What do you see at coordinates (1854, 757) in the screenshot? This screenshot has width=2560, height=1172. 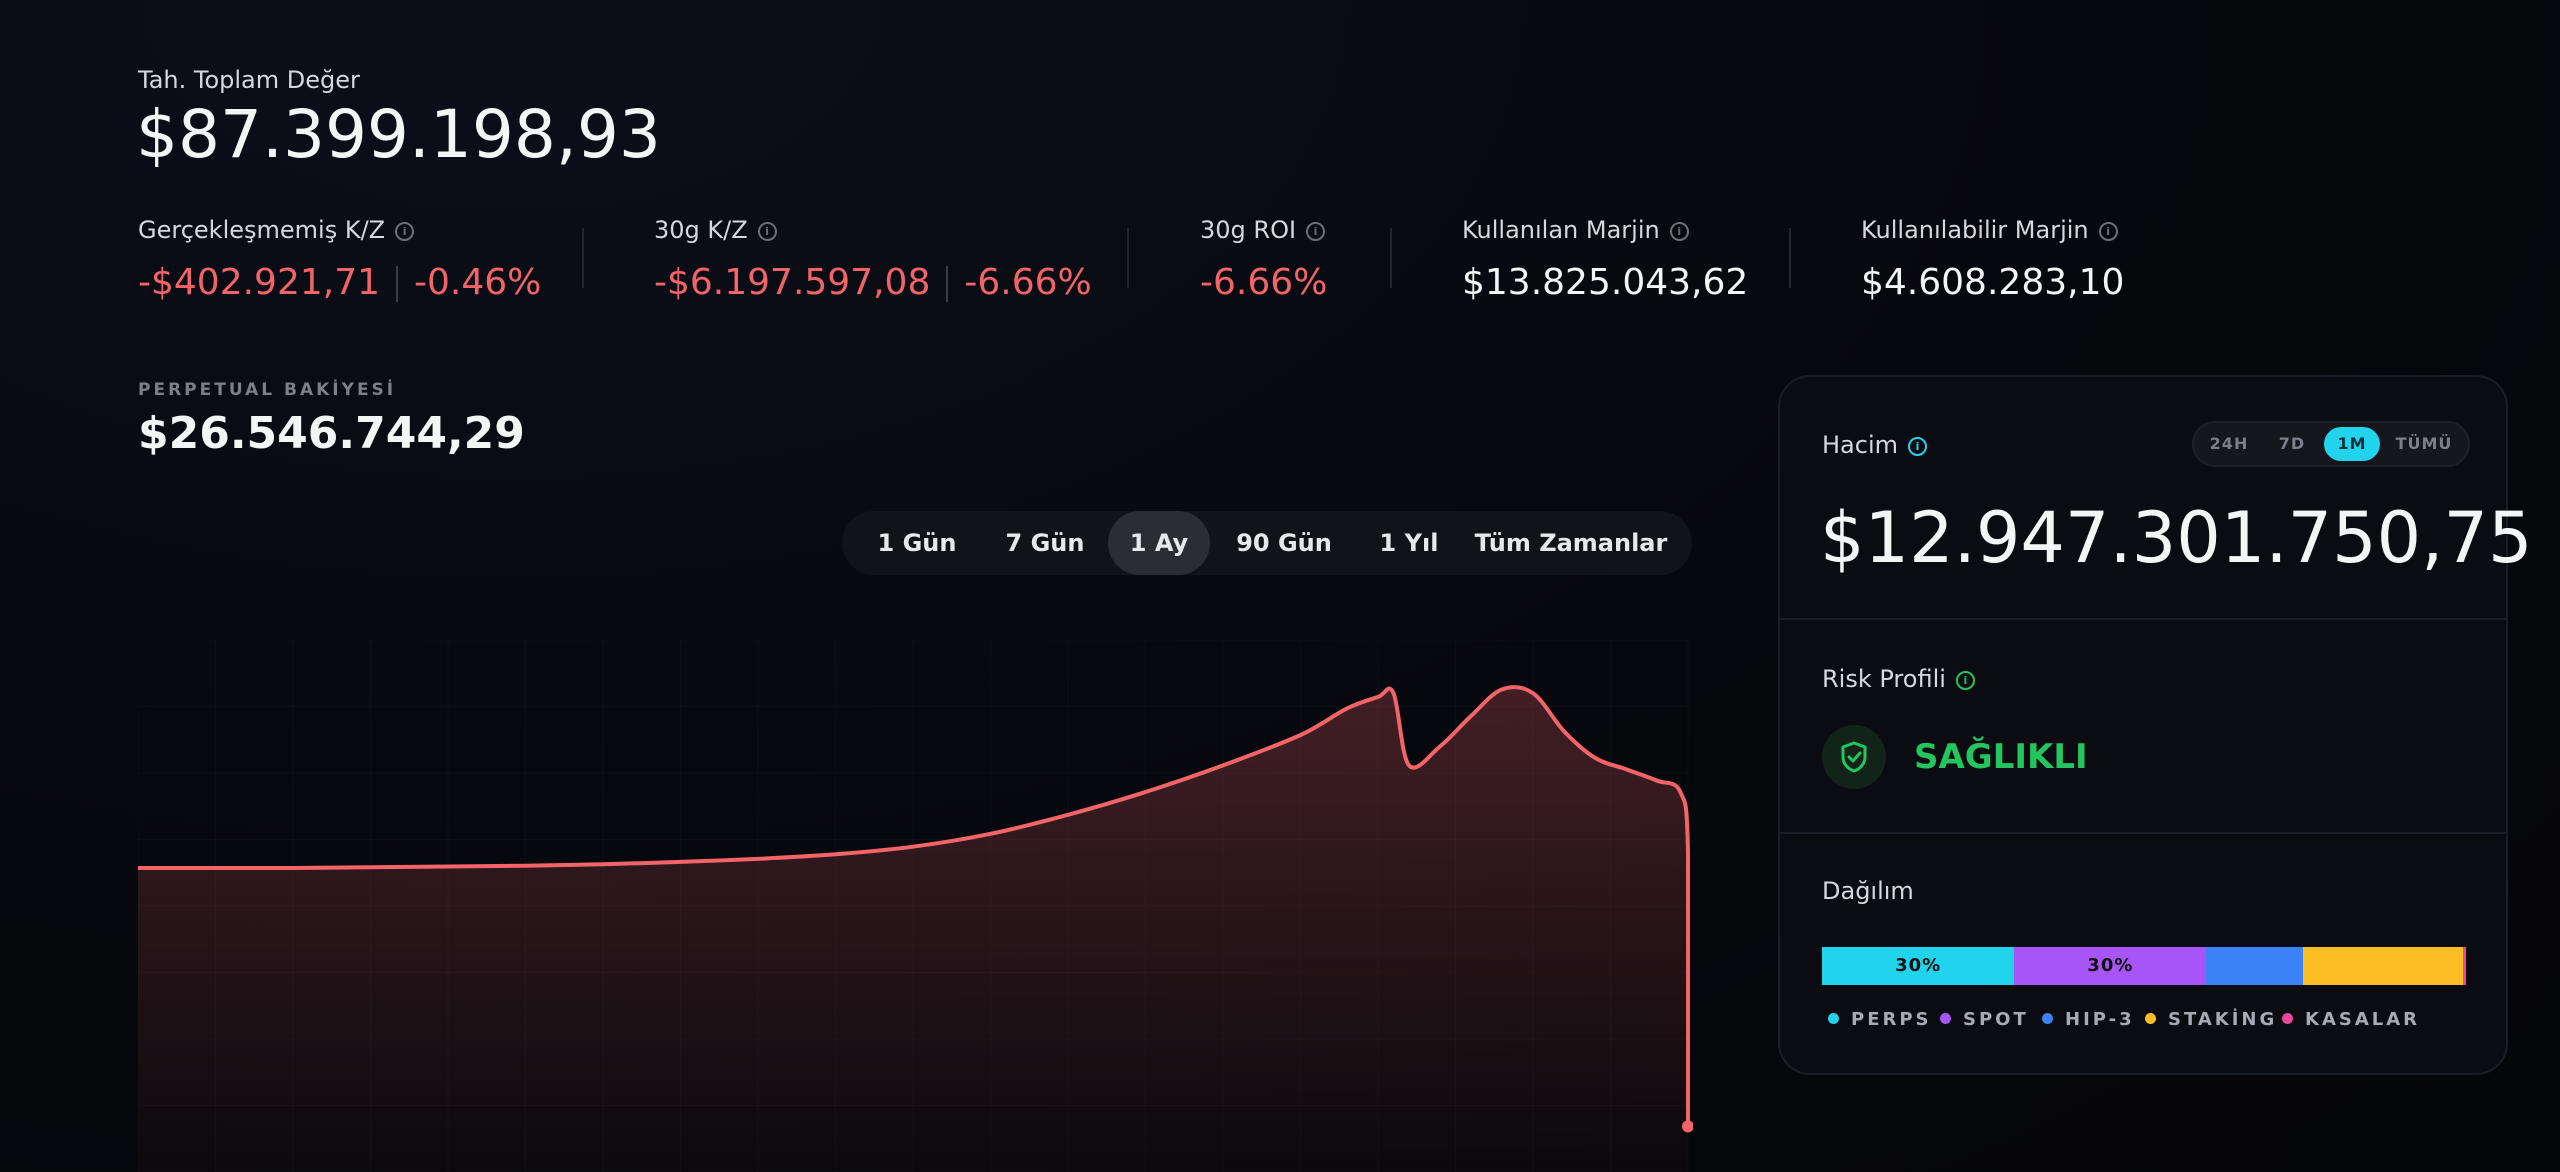 I see `shield-icon` at bounding box center [1854, 757].